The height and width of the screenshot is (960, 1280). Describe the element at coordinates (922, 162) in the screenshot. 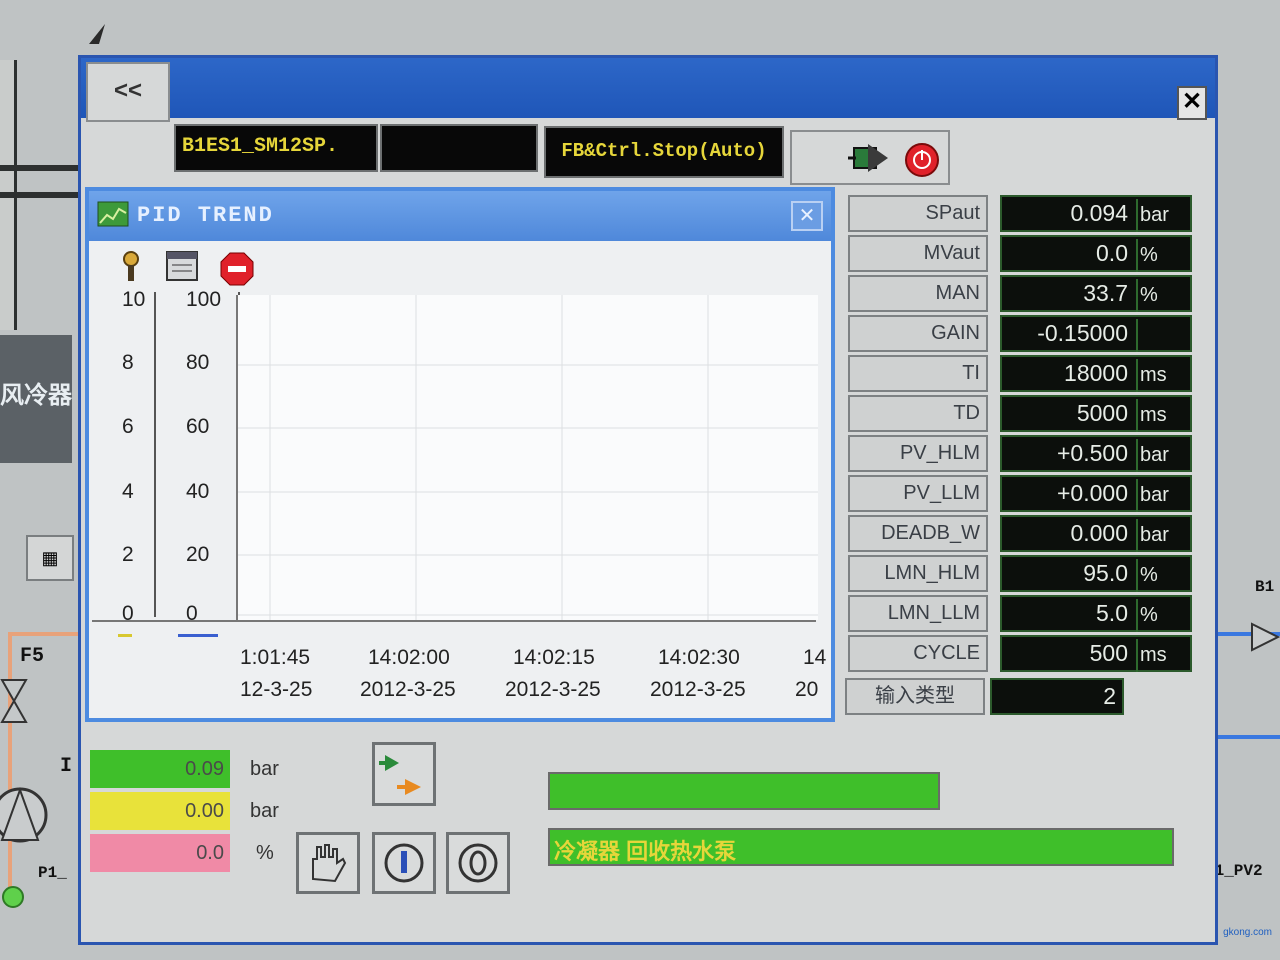

I see `stop-power-icon` at that location.